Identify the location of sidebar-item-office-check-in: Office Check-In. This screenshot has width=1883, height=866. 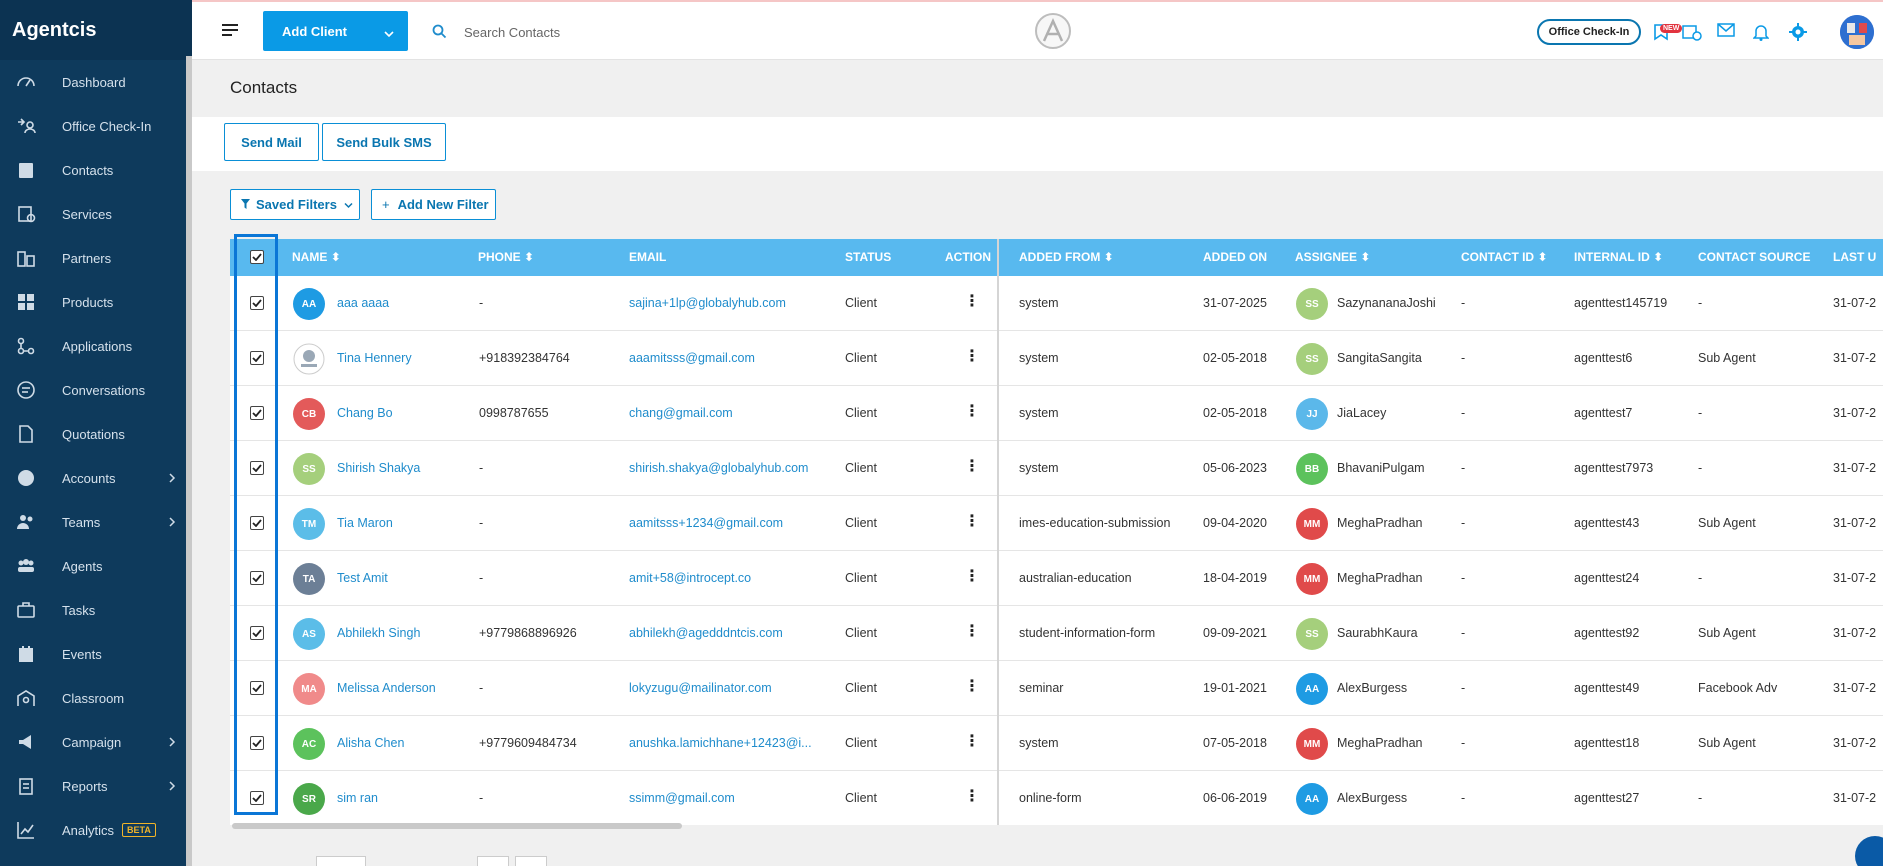
(96, 126).